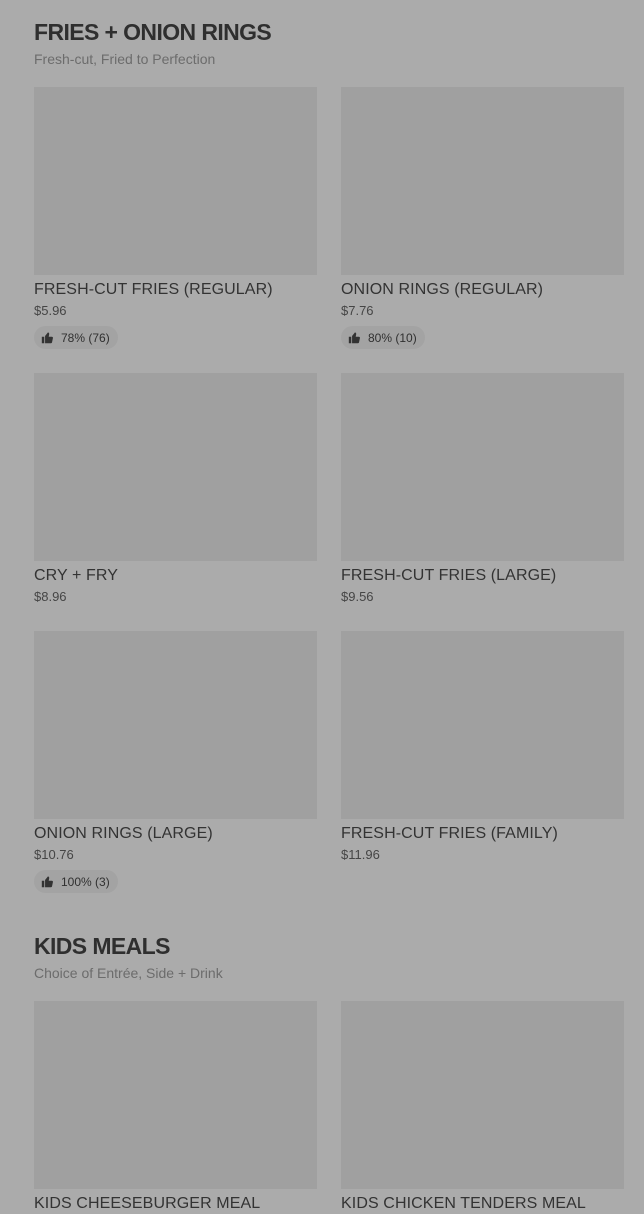  I want to click on menu-item-name: KIDS CHICKEN TENDERS MEAL, so click(463, 1203).